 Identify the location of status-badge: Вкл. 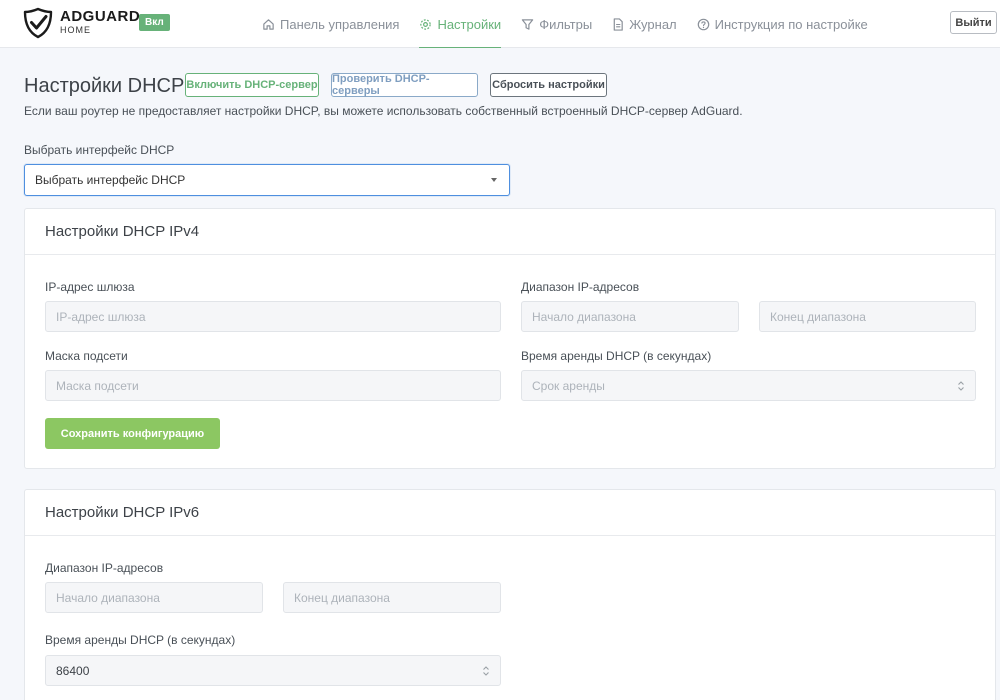
(154, 22).